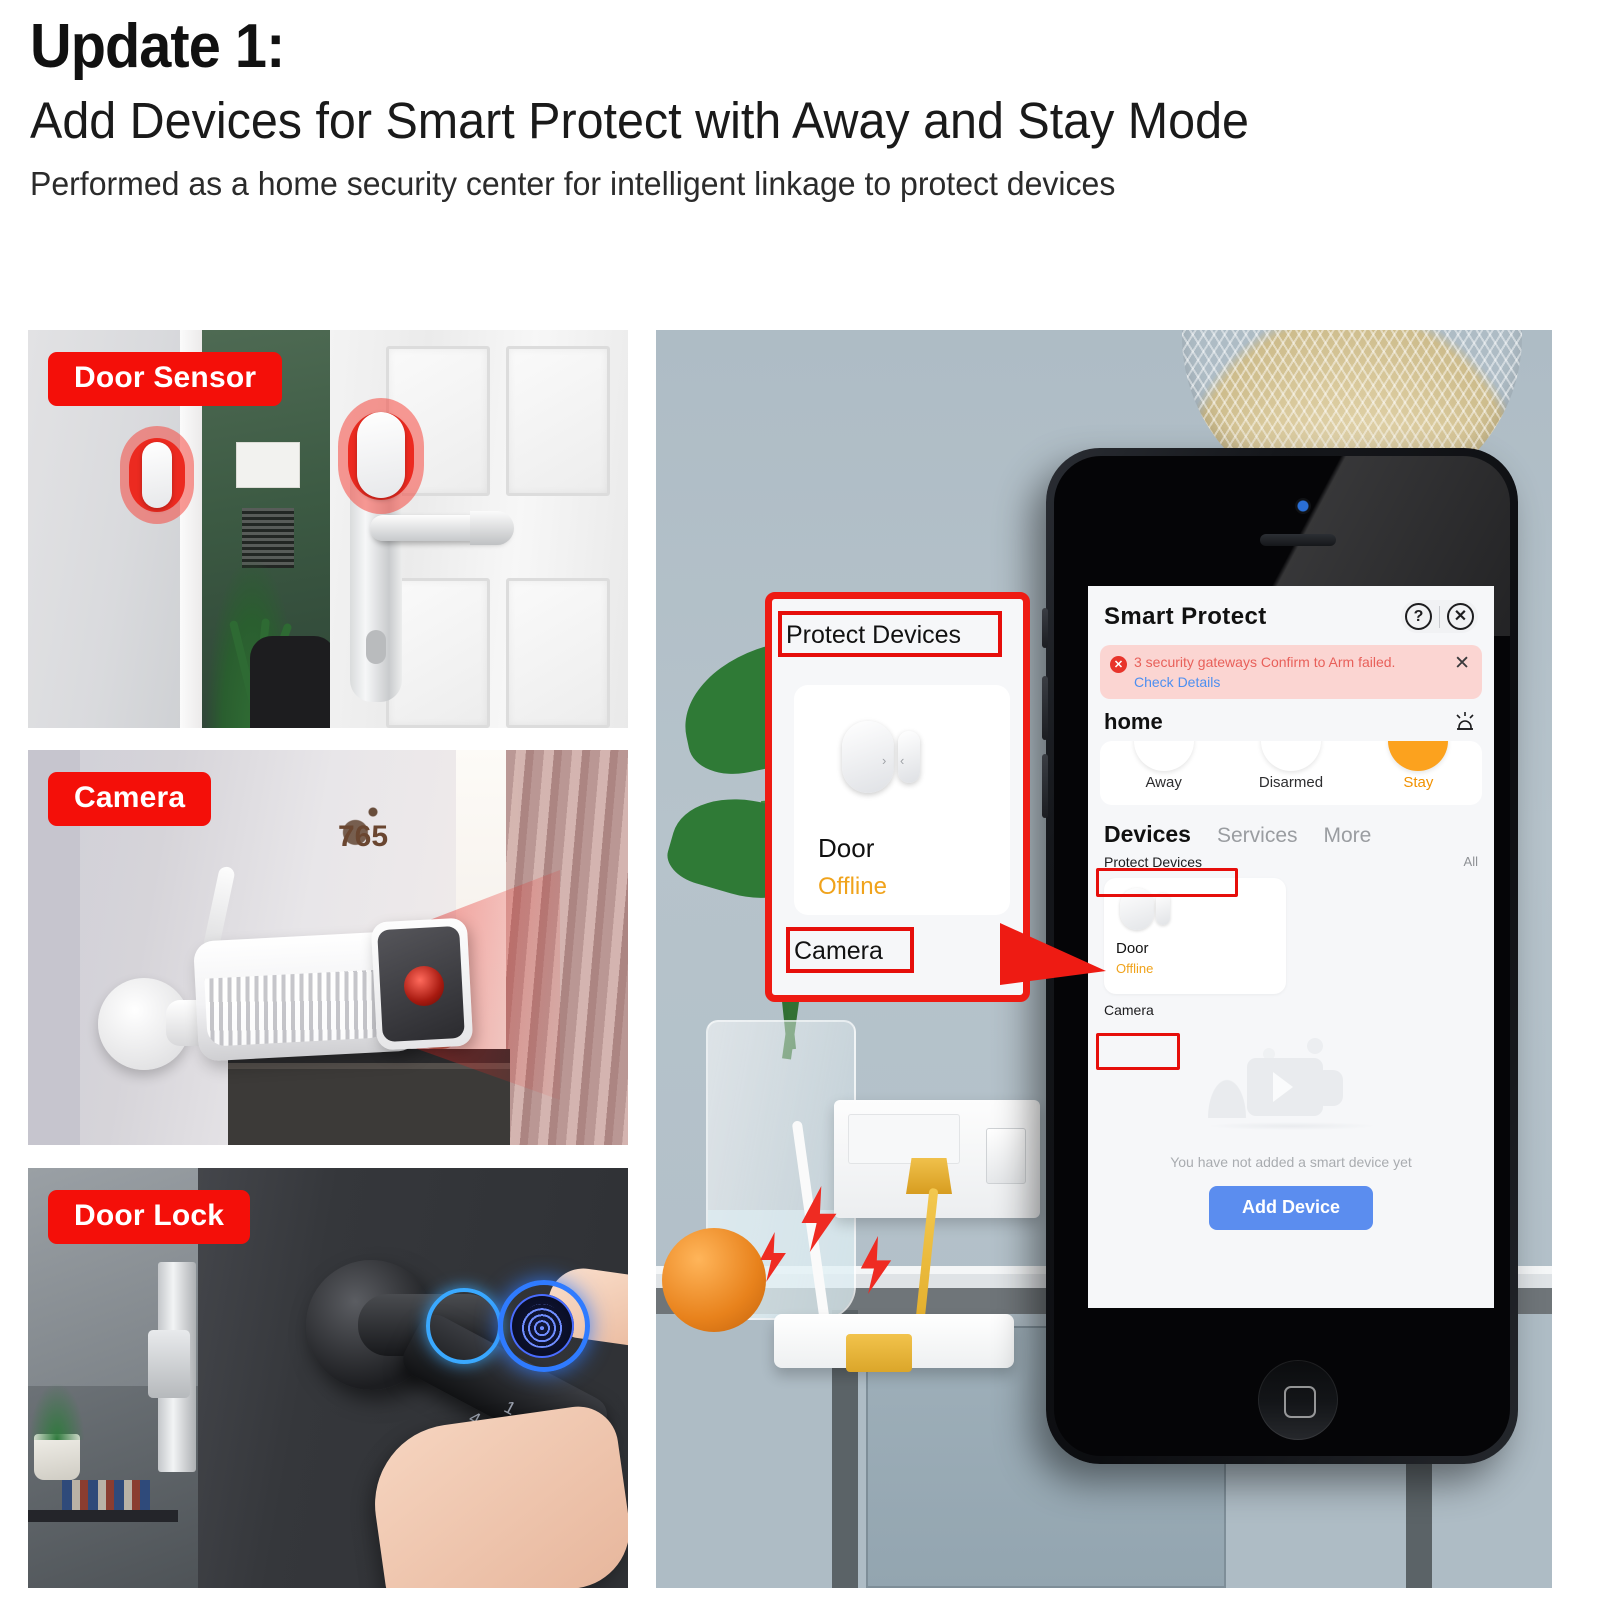  I want to click on device-name: Door, so click(1132, 948).